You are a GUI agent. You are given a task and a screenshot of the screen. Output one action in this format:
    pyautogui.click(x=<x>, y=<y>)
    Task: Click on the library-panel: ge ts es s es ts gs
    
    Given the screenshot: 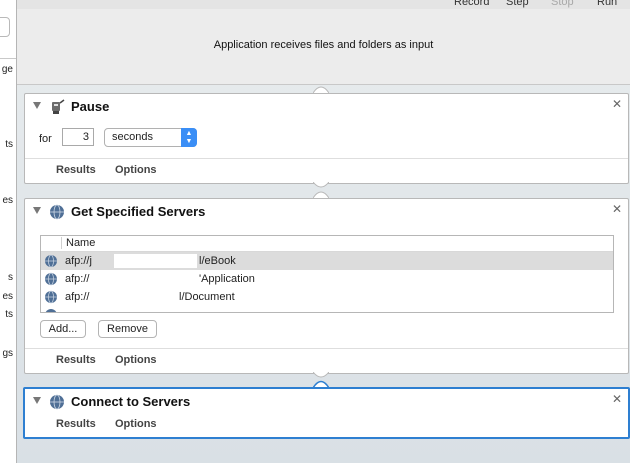 What is the action you would take?
    pyautogui.click(x=8, y=231)
    